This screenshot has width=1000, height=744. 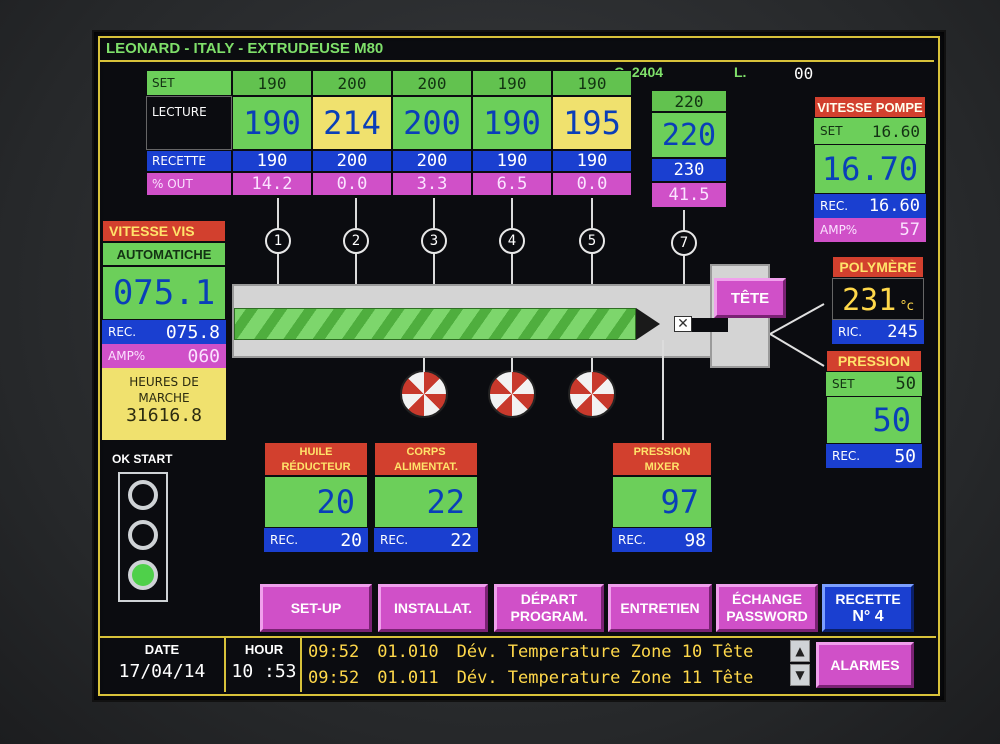 I want to click on mixer-rec: 98, so click(x=695, y=540).